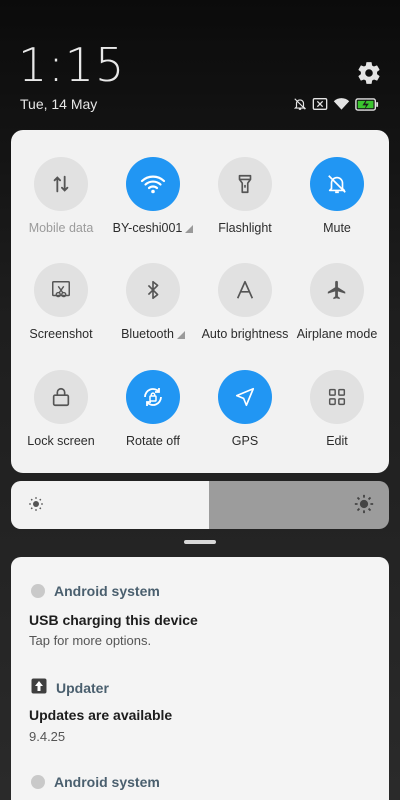 The image size is (400, 800). I want to click on brightness-low-icon, so click(36, 506).